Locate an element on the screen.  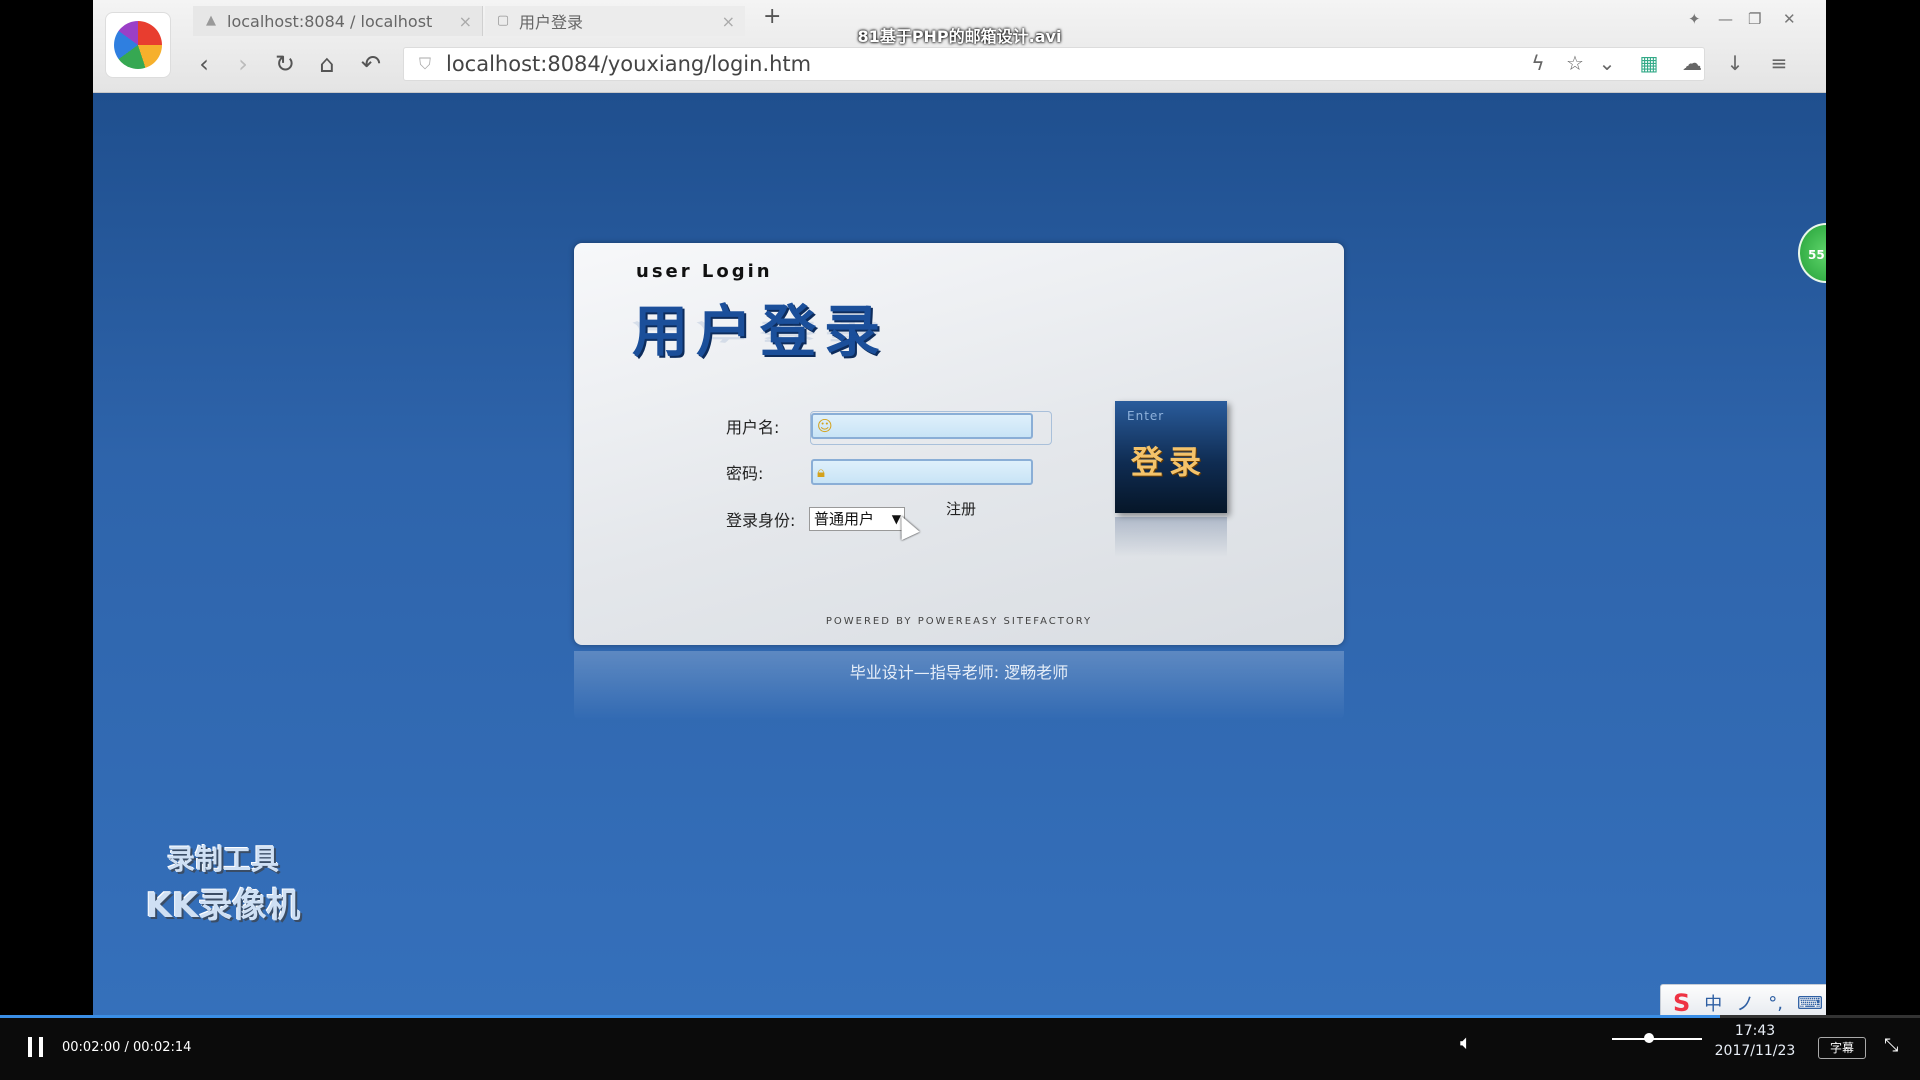
login-button-small-label: Enter is located at coordinates (1146, 416).